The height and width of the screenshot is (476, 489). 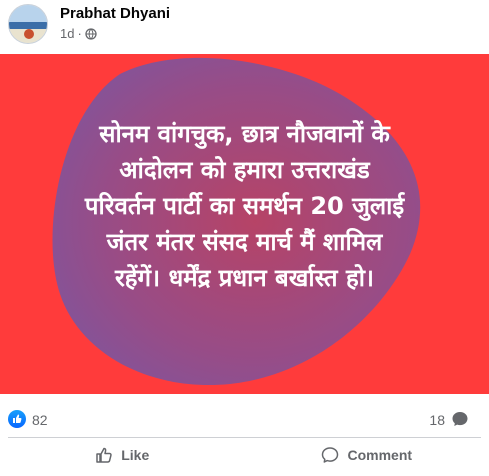 I want to click on comment-bubble-icon, so click(x=460, y=419).